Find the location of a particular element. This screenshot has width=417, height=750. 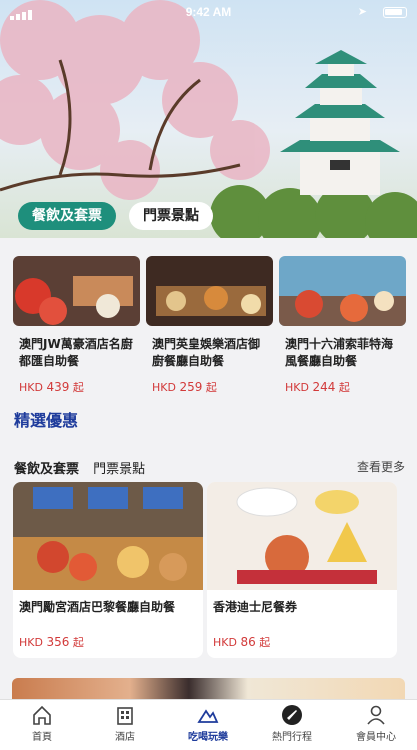

featured-tabs: 餐飲及套票 門票景點 is located at coordinates (84, 467).